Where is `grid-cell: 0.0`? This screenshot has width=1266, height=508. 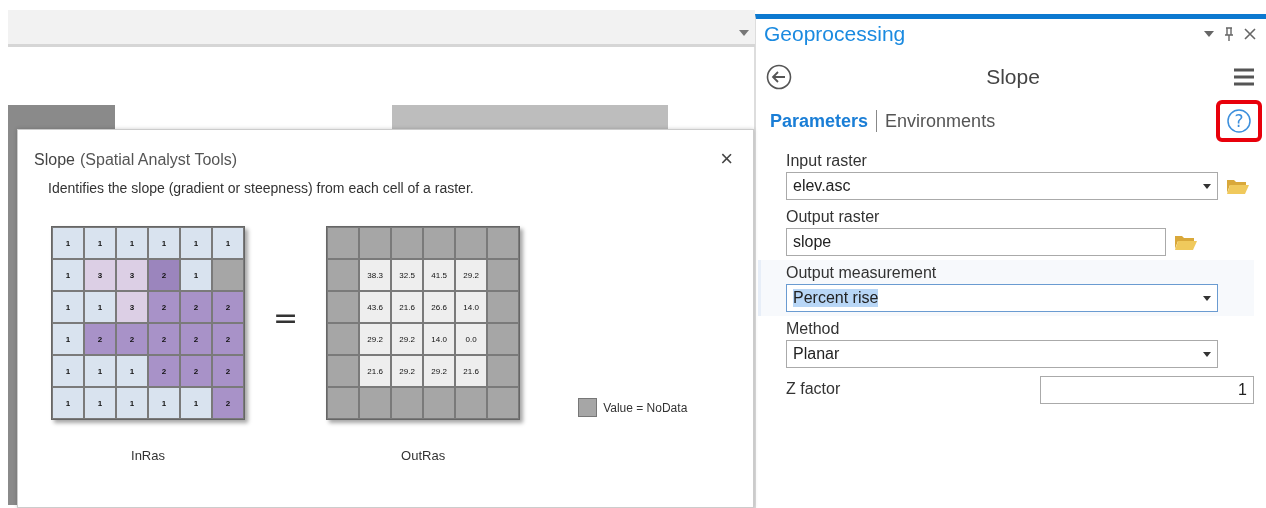 grid-cell: 0.0 is located at coordinates (471, 339).